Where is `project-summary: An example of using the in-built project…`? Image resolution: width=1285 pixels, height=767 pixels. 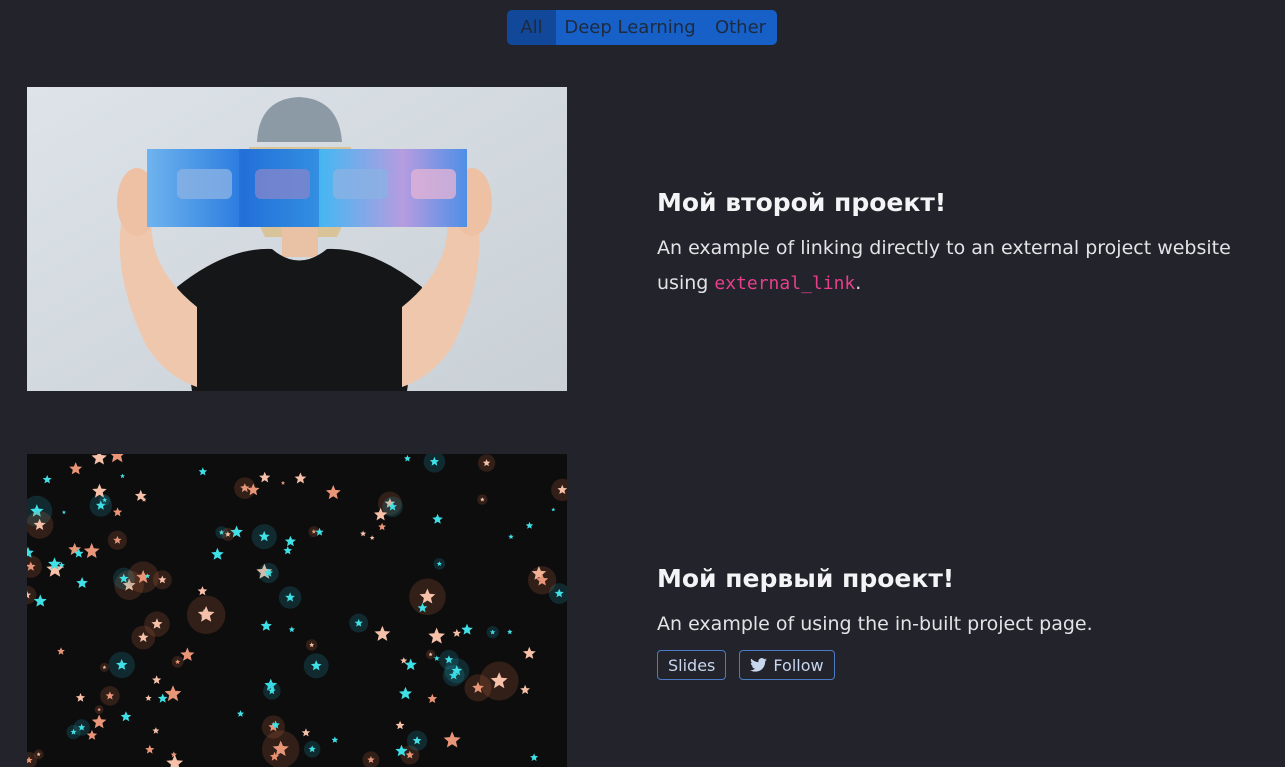 project-summary: An example of using the in-built project… is located at coordinates (875, 624).